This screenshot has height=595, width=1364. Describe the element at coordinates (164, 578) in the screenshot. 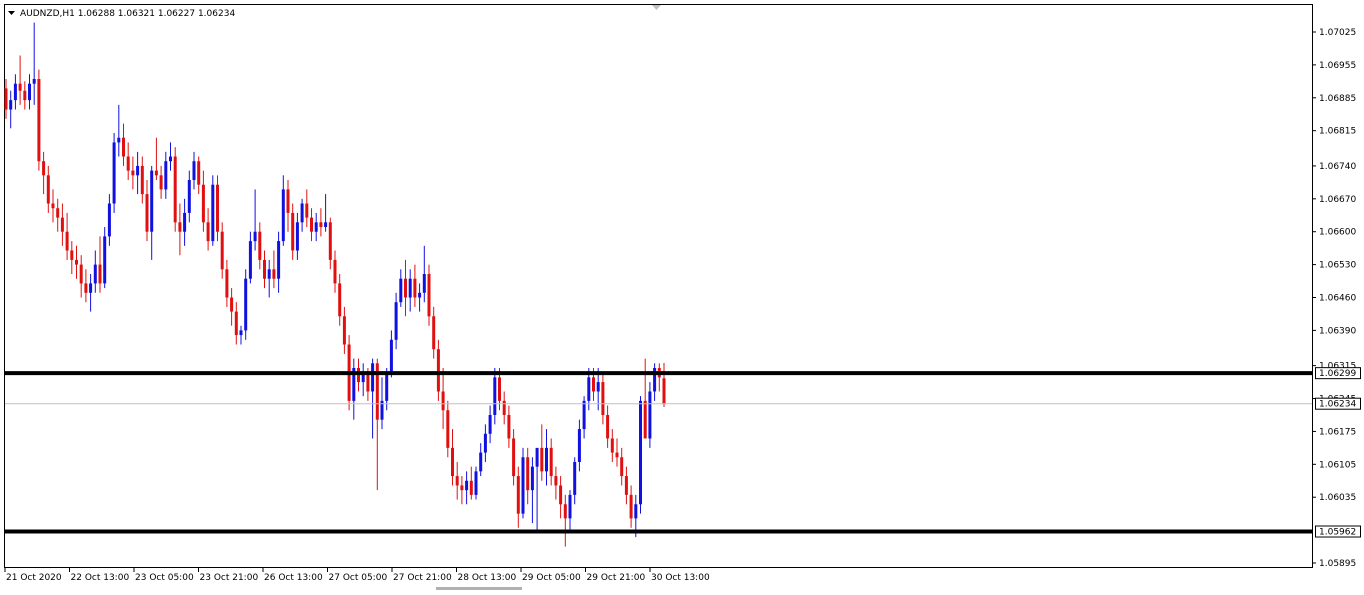

I see `x-tick-label: 23 Oct 05:00` at that location.